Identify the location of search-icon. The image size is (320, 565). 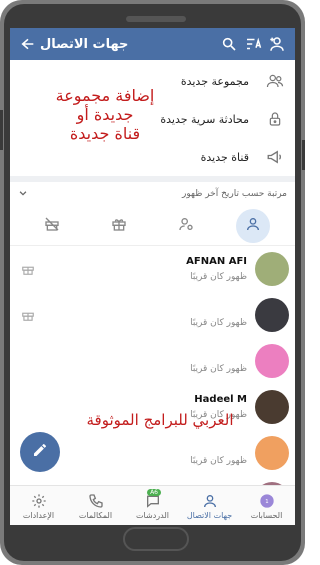
(229, 44).